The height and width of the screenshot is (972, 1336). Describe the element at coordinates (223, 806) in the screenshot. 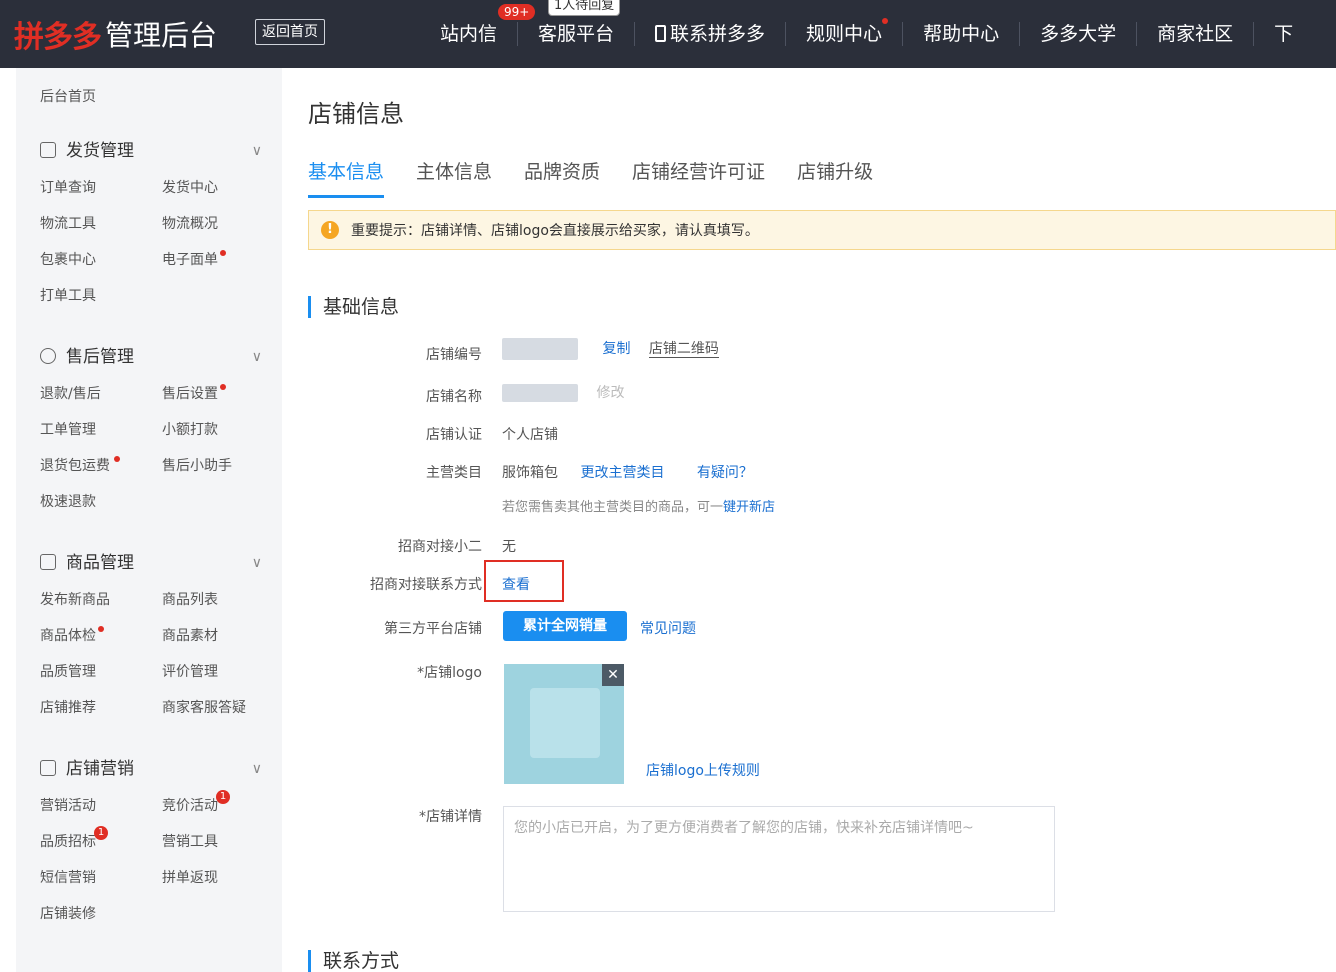

I see `sidebar-item-bidding-activity: 竞价活动 1` at that location.